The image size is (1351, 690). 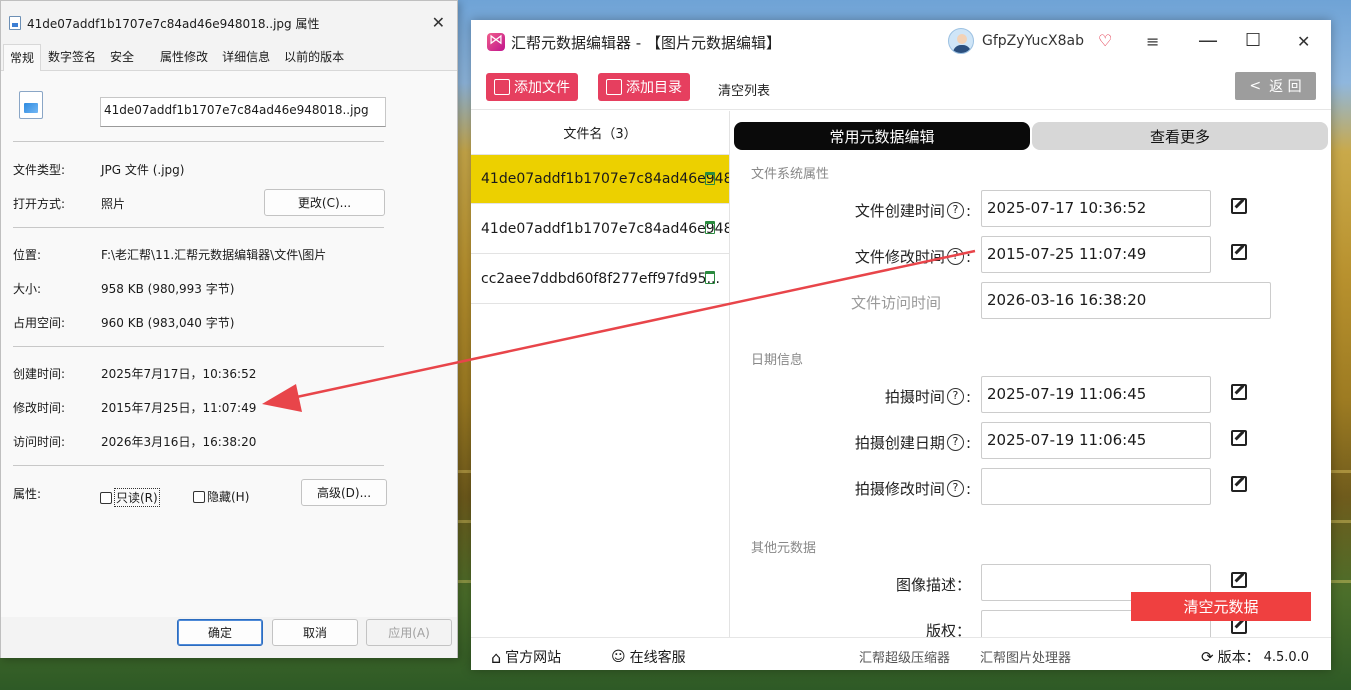 What do you see at coordinates (496, 657) in the screenshot?
I see `home-icon: ⌂` at bounding box center [496, 657].